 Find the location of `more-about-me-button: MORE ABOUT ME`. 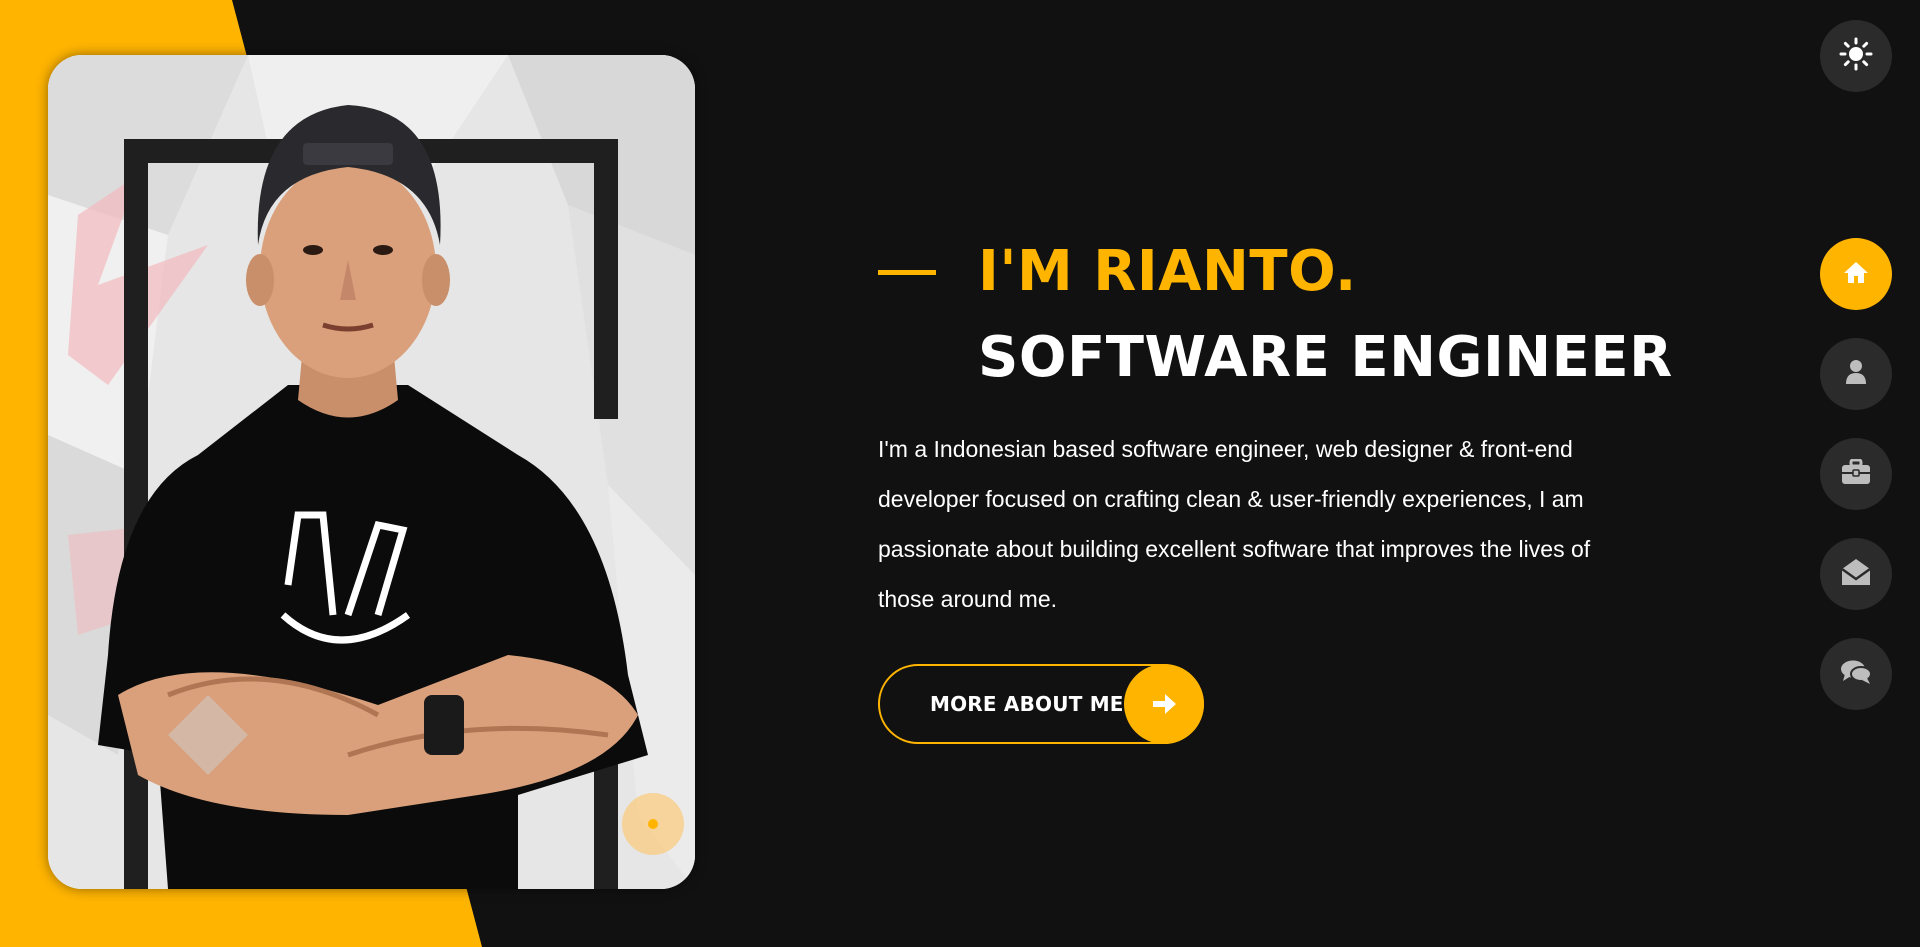

more-about-me-button: MORE ABOUT ME is located at coordinates (1041, 704).